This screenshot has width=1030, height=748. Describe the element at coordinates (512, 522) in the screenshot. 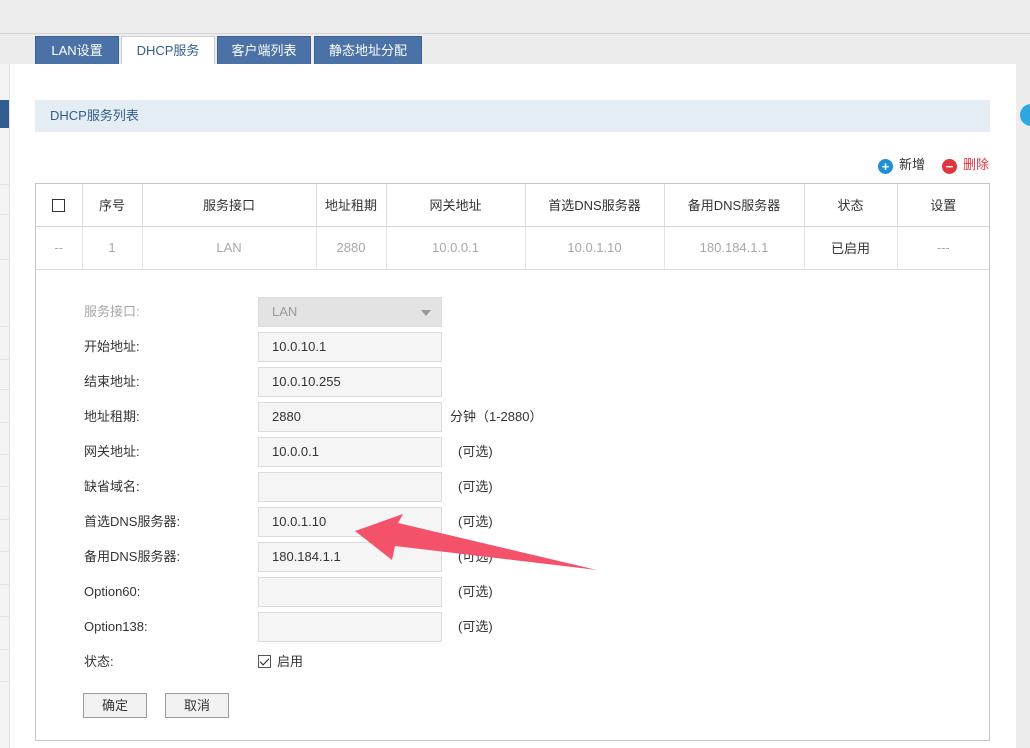

I see `form-row-primary-dns: 首选DNS服务器: 10.0.1.10 (可选)` at that location.